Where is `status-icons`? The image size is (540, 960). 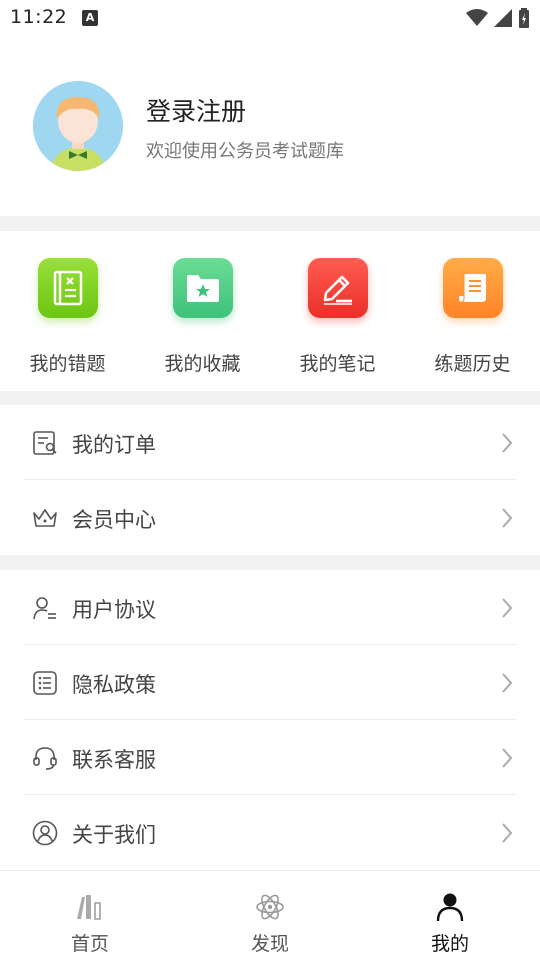 status-icons is located at coordinates (498, 18).